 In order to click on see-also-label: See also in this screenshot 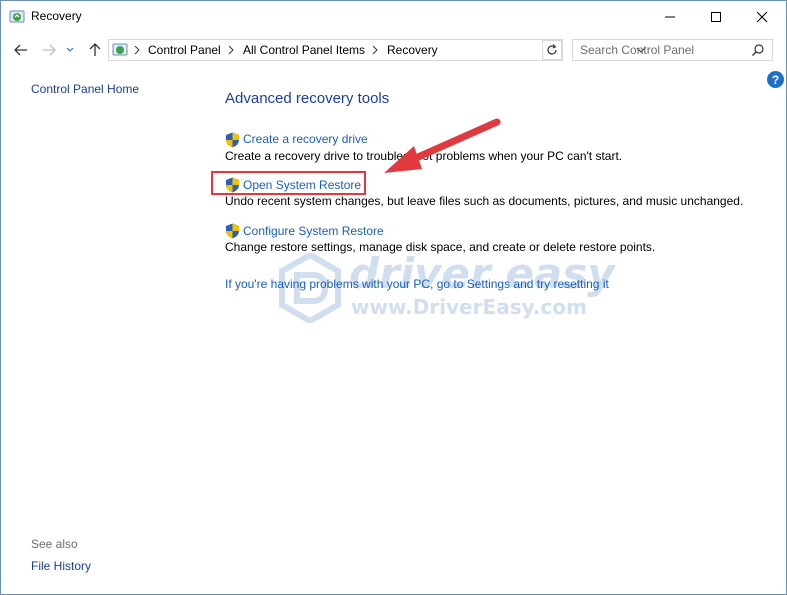, I will do `click(54, 544)`.